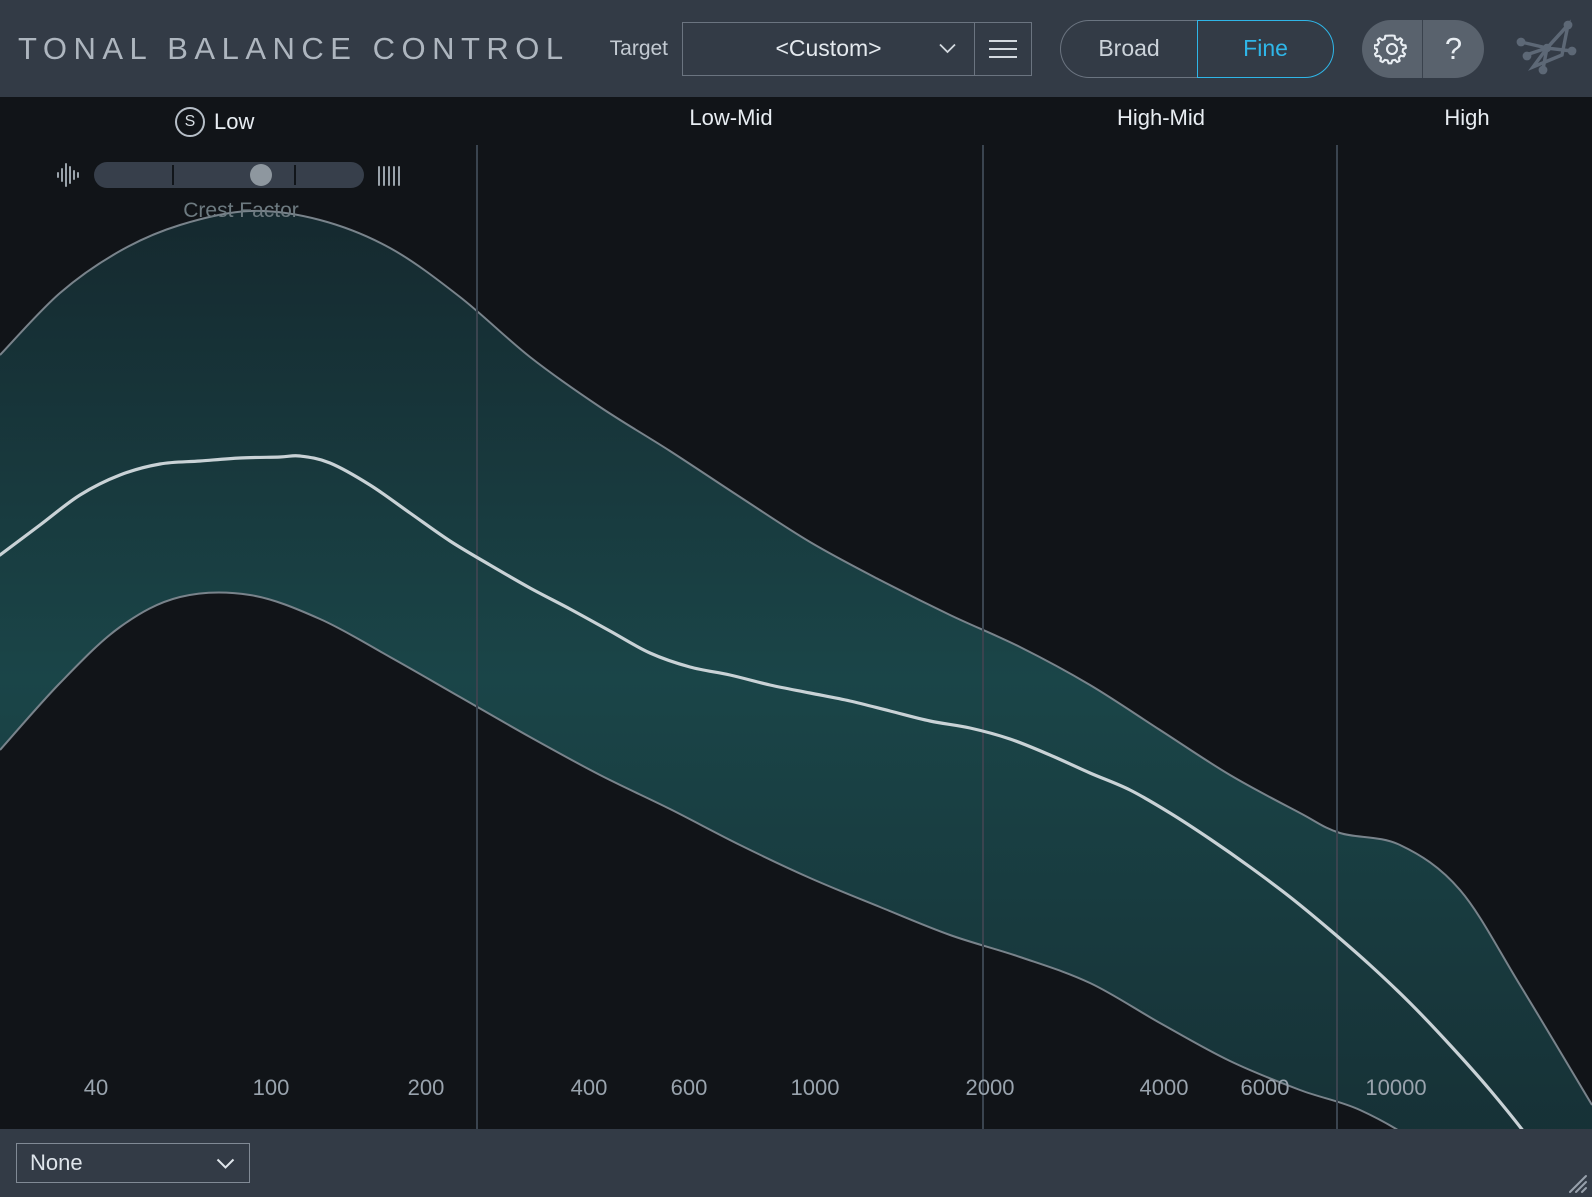 This screenshot has width=1592, height=1197. What do you see at coordinates (261, 175) in the screenshot?
I see `crest-slider-thumb` at bounding box center [261, 175].